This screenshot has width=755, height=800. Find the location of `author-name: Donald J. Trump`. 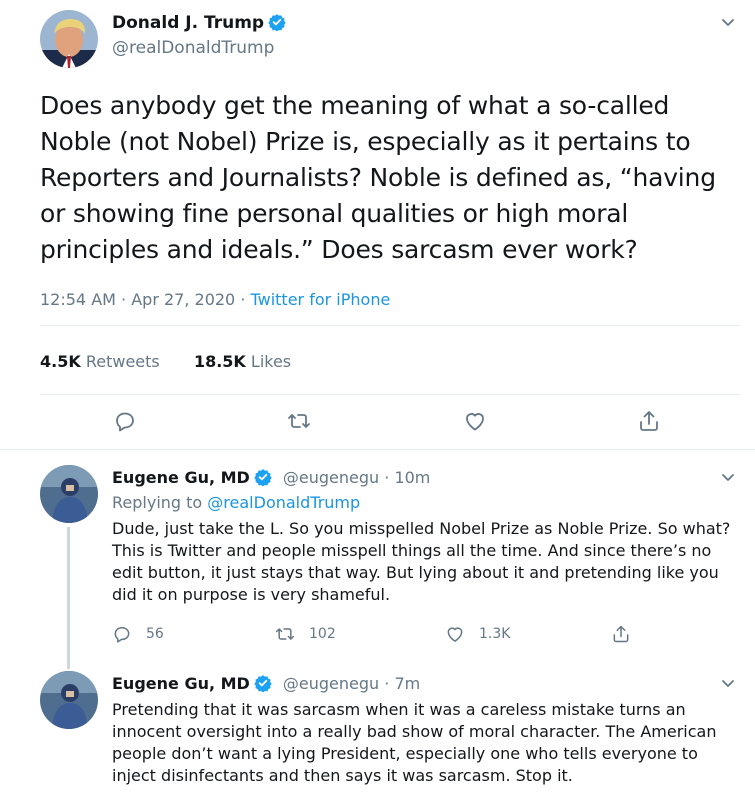

author-name: Donald J. Trump is located at coordinates (199, 23).